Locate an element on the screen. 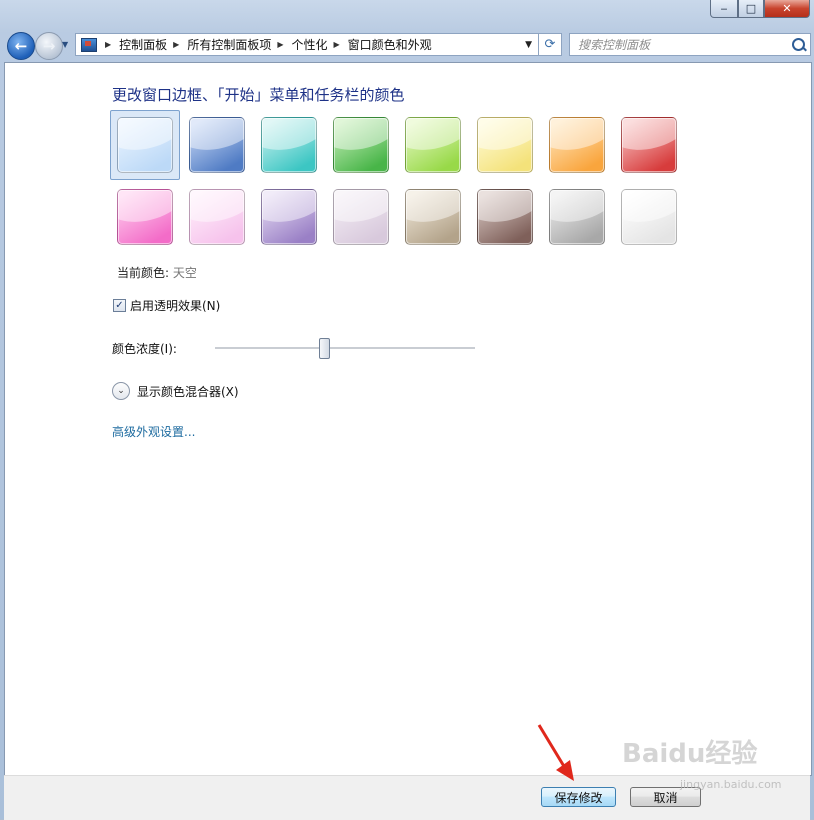 This screenshot has height=820, width=814. close-button: ✕ is located at coordinates (787, 9).